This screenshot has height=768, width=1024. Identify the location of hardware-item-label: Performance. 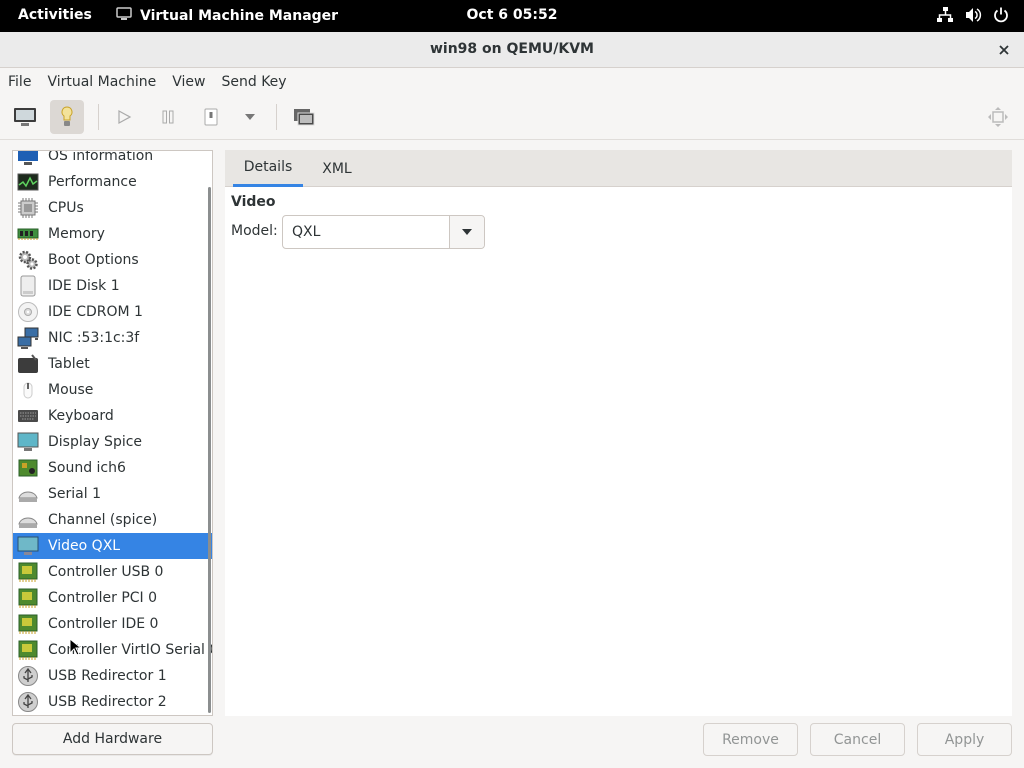
(92, 182).